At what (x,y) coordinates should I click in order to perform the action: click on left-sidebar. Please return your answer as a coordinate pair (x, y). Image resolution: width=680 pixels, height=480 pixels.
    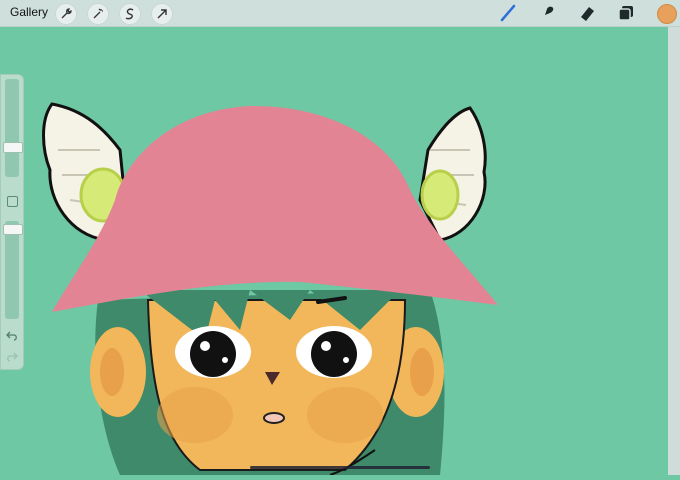
    Looking at the image, I should click on (12, 222).